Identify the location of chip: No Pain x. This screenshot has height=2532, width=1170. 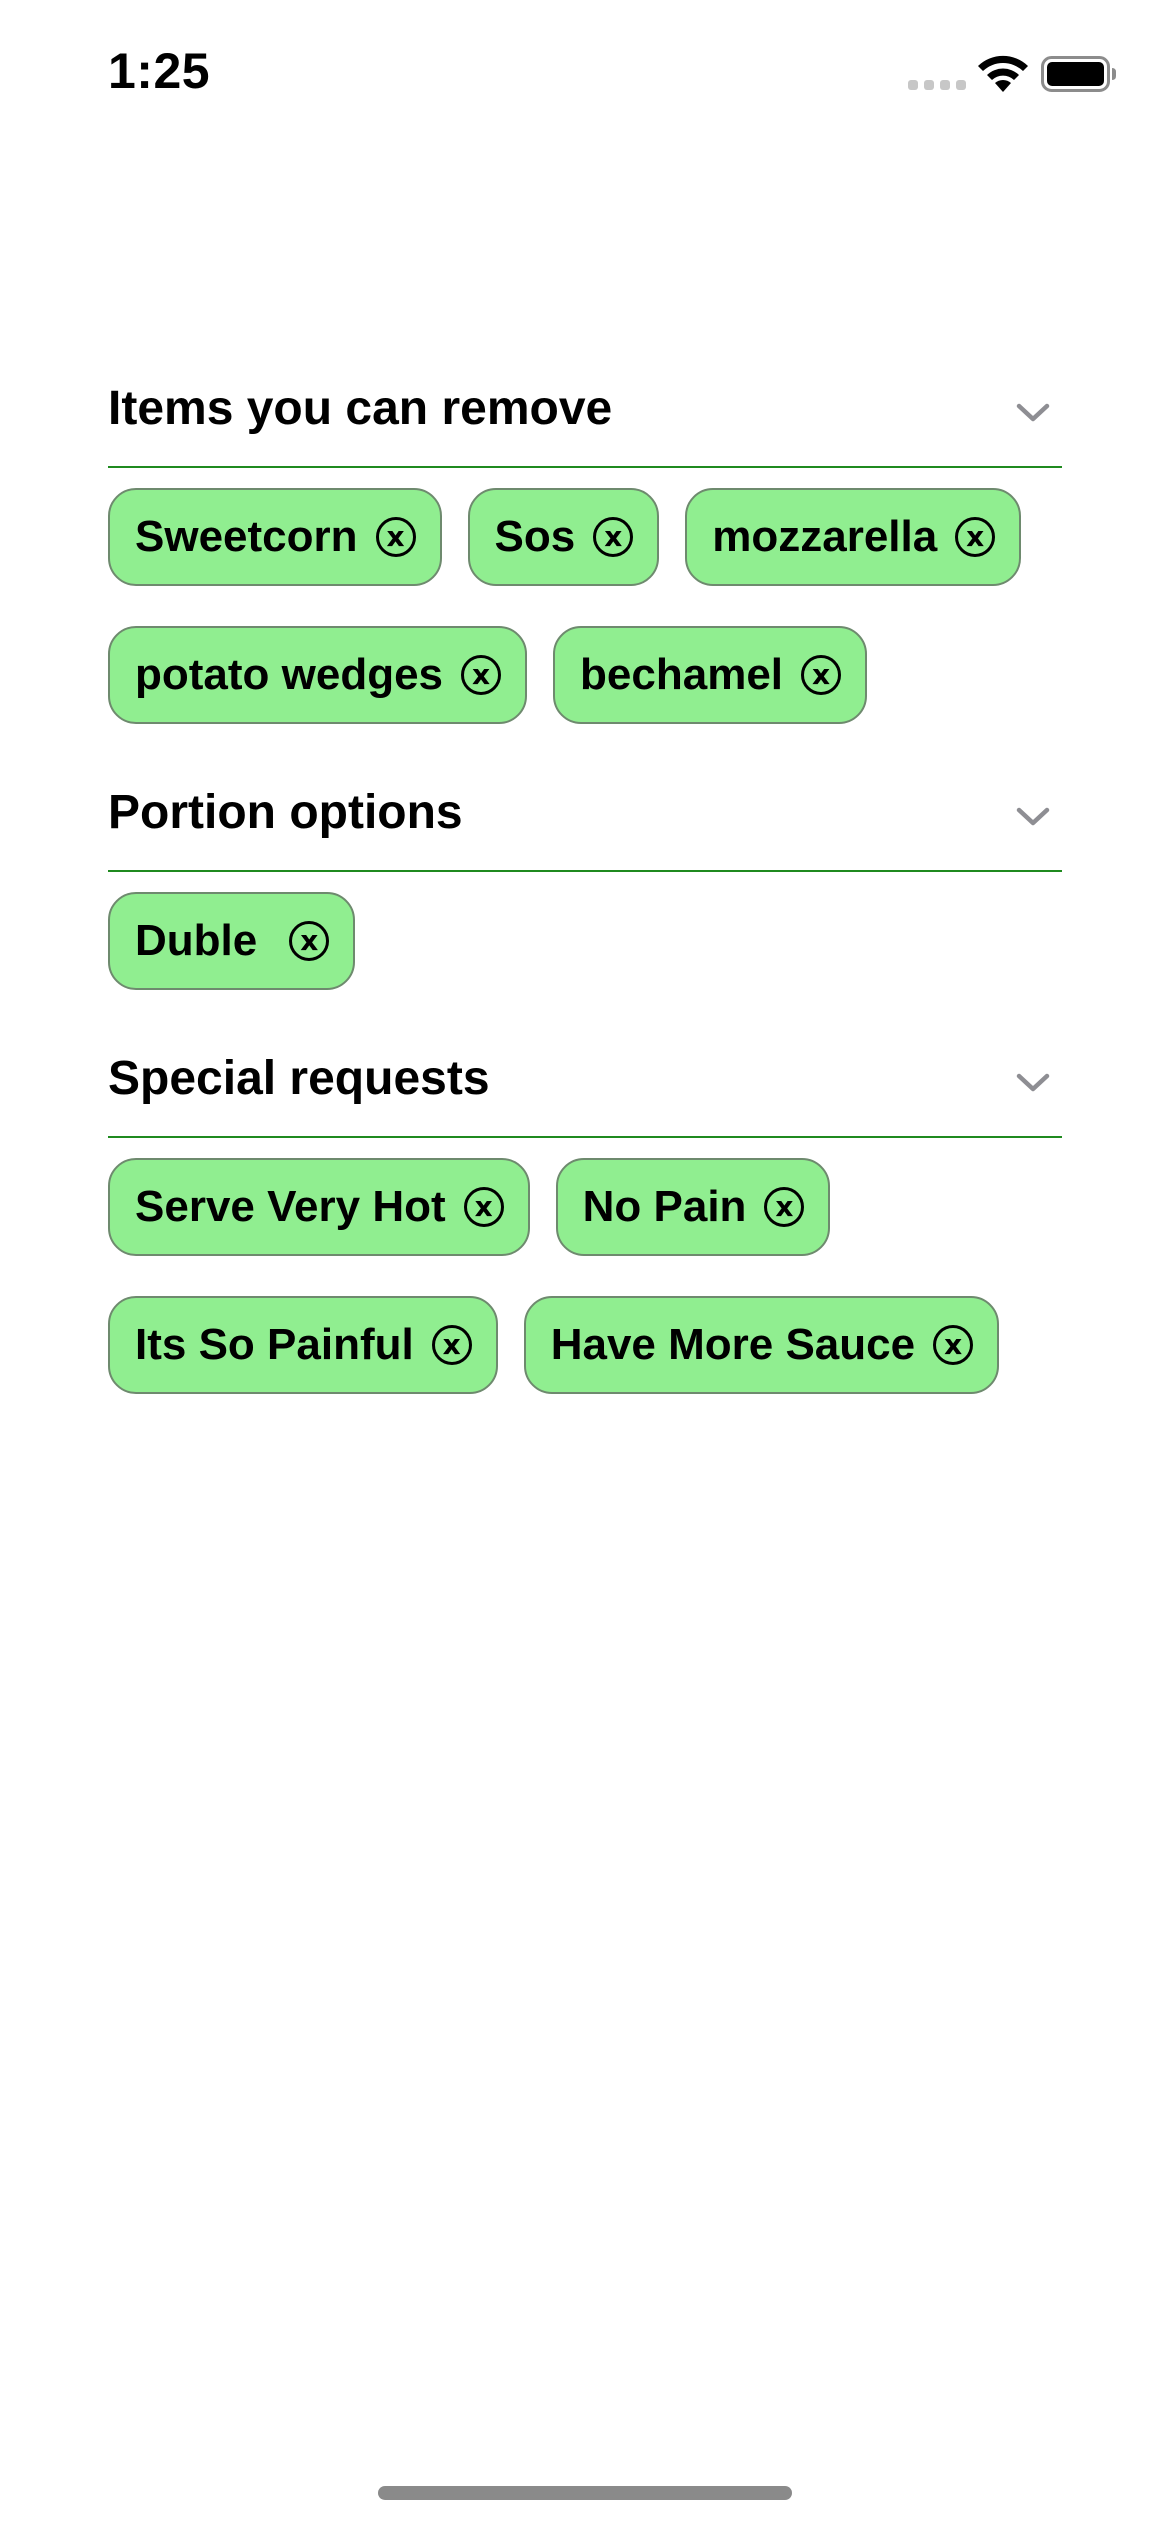
(693, 1207).